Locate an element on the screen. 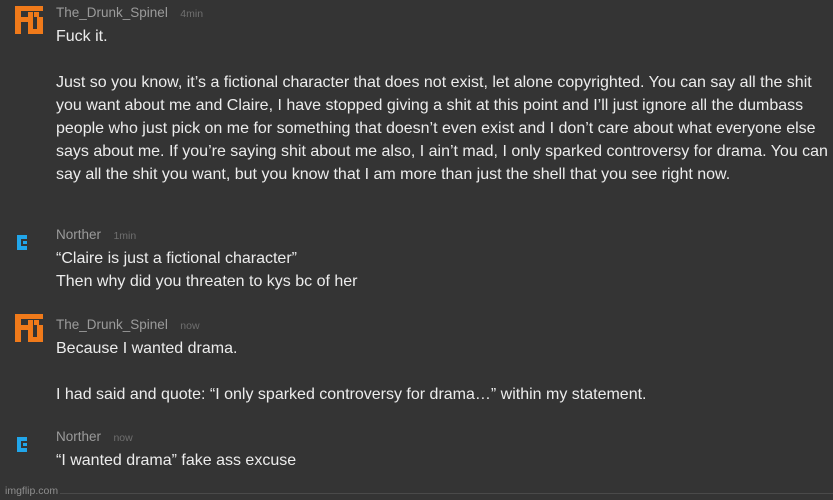 Image resolution: width=833 pixels, height=500 pixels. comment-paragraph: Fuck it. is located at coordinates (82, 36).